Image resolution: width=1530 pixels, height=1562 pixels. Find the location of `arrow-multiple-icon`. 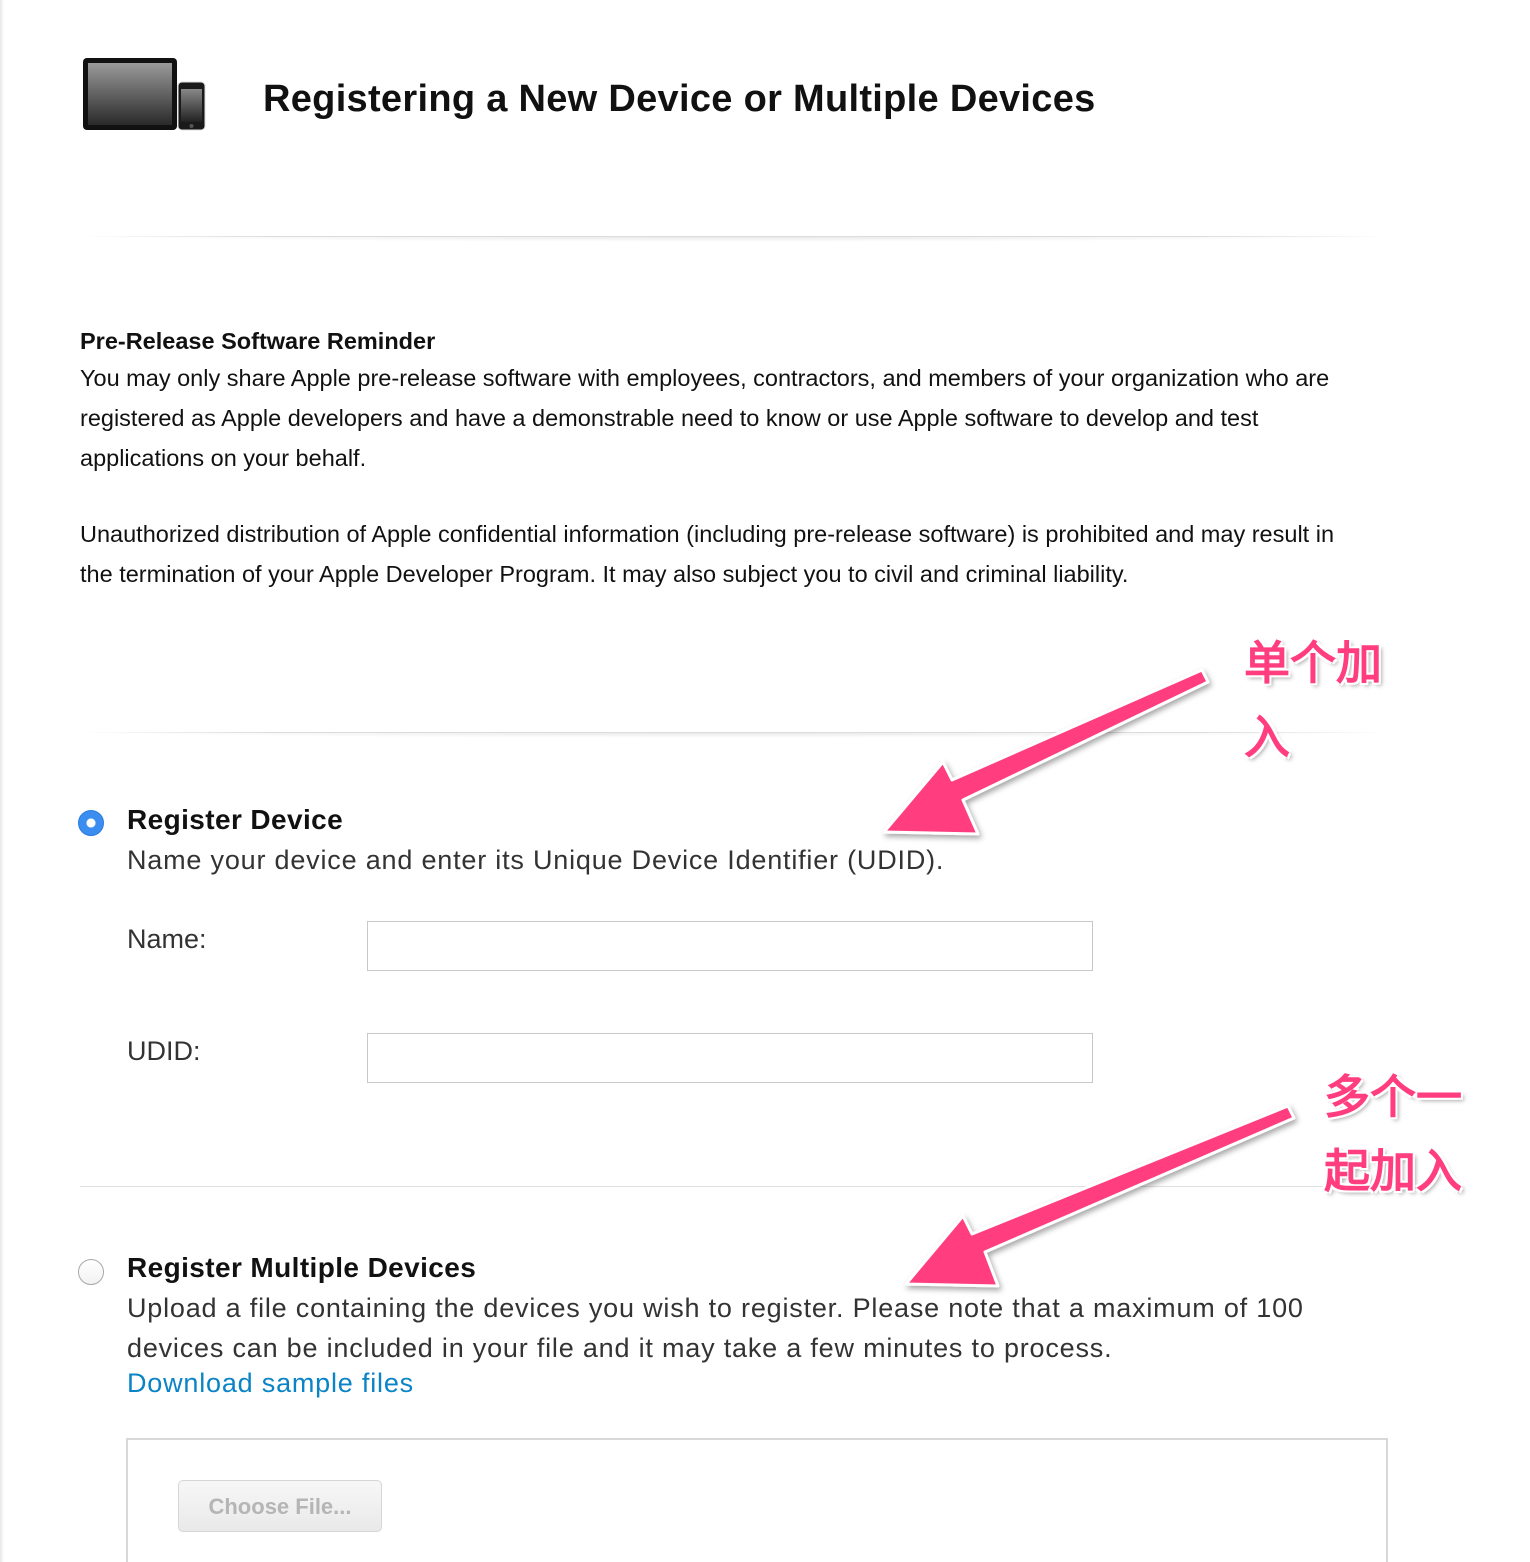

arrow-multiple-icon is located at coordinates (1100, 1196).